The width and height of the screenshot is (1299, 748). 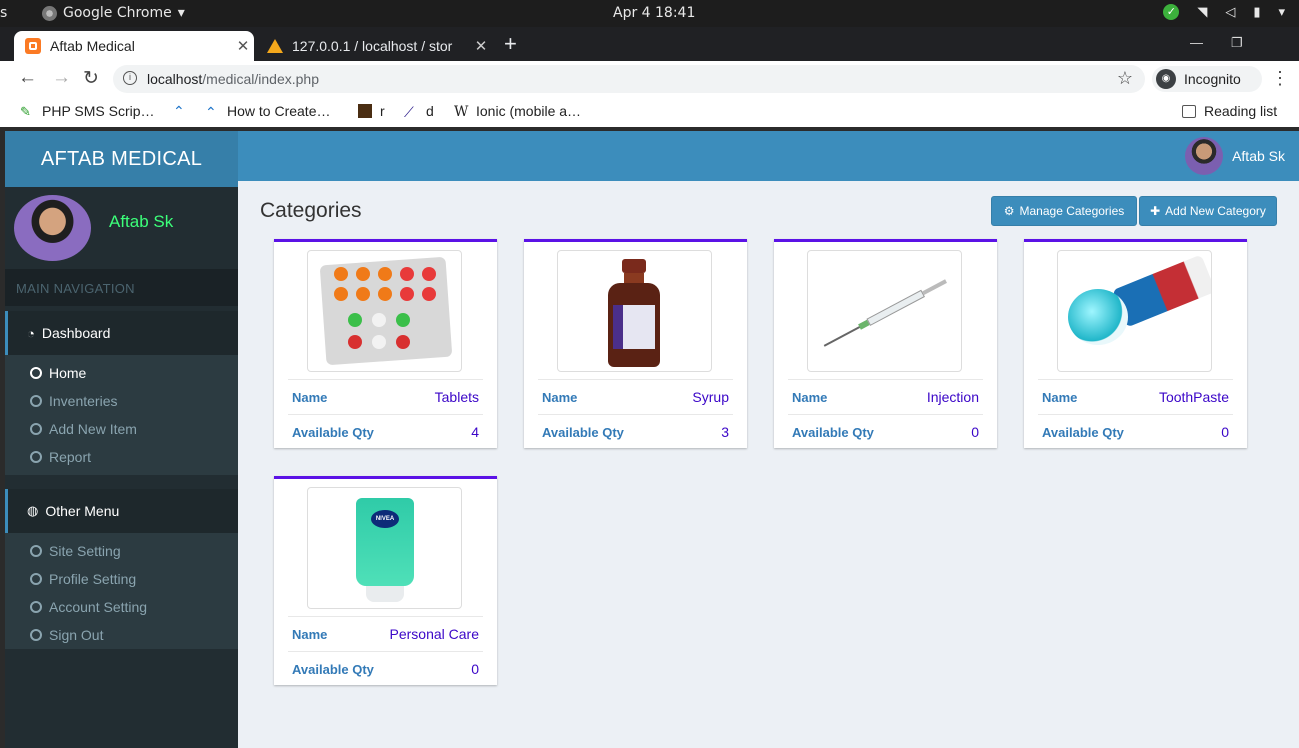 I want to click on sidebar-item-label: Profile Setting, so click(x=93, y=579).